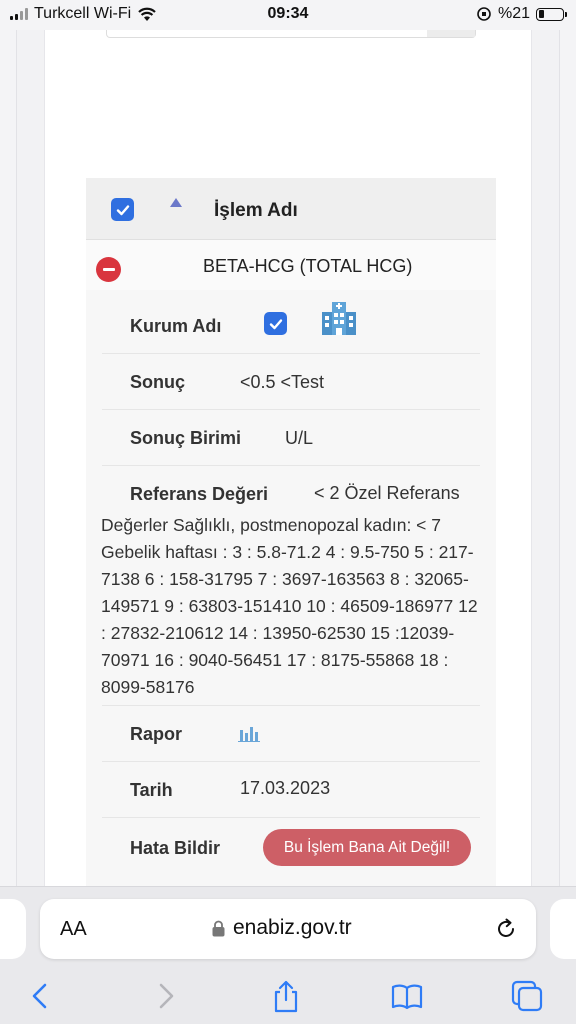 The width and height of the screenshot is (576, 1024). I want to click on battery-icon, so click(551, 14).